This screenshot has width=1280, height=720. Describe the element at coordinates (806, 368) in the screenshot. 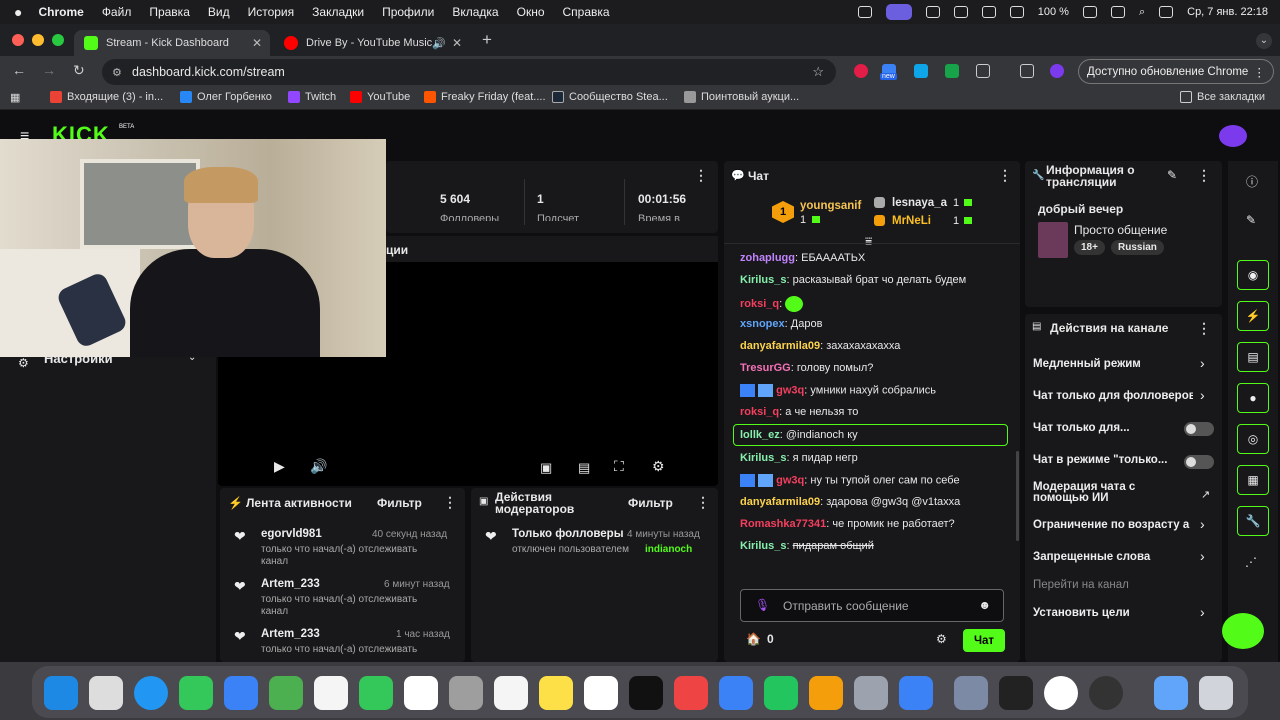

I see `chat-message: TresurGG: голову помыл?` at that location.